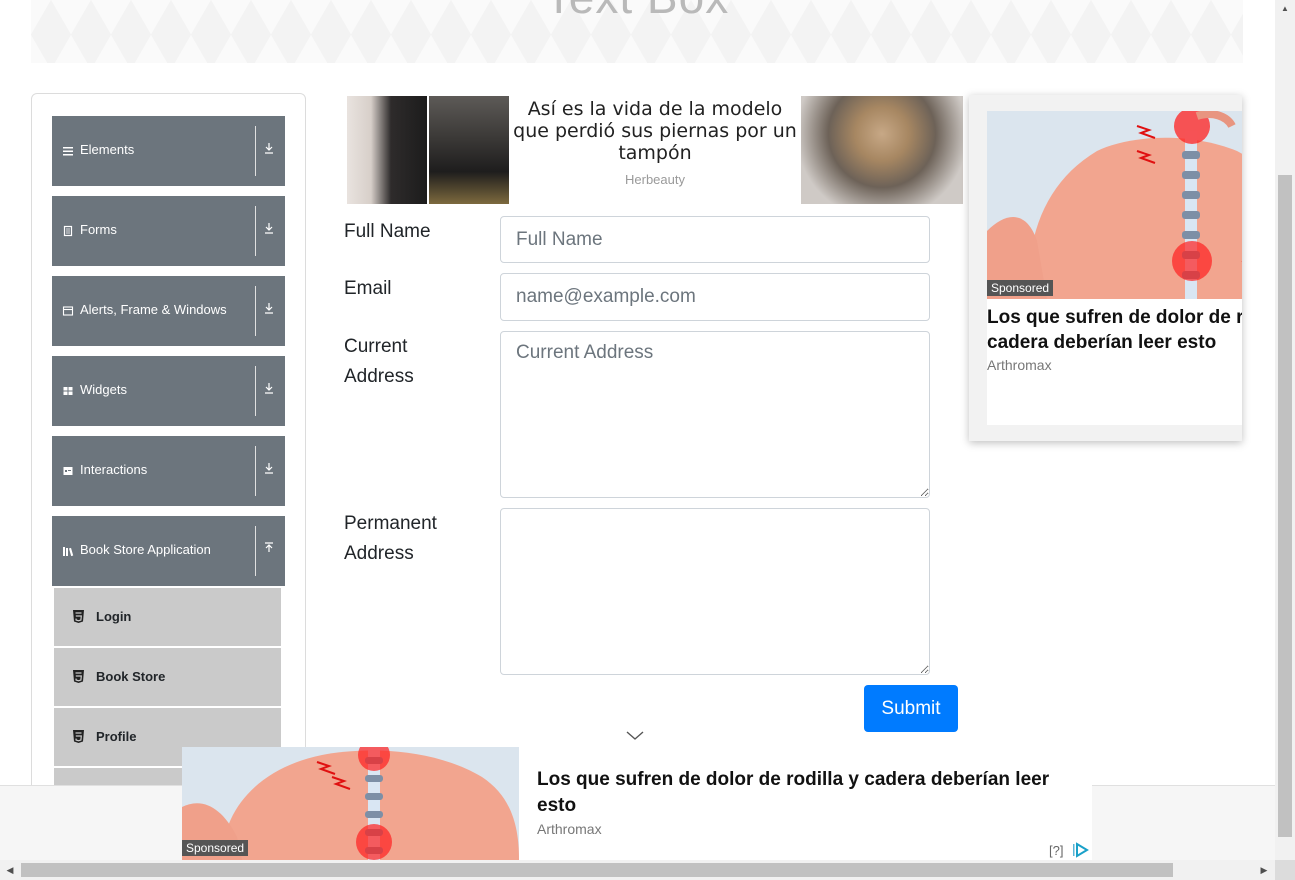  What do you see at coordinates (10, 870) in the screenshot?
I see `scroll-left-icon: ◀` at bounding box center [10, 870].